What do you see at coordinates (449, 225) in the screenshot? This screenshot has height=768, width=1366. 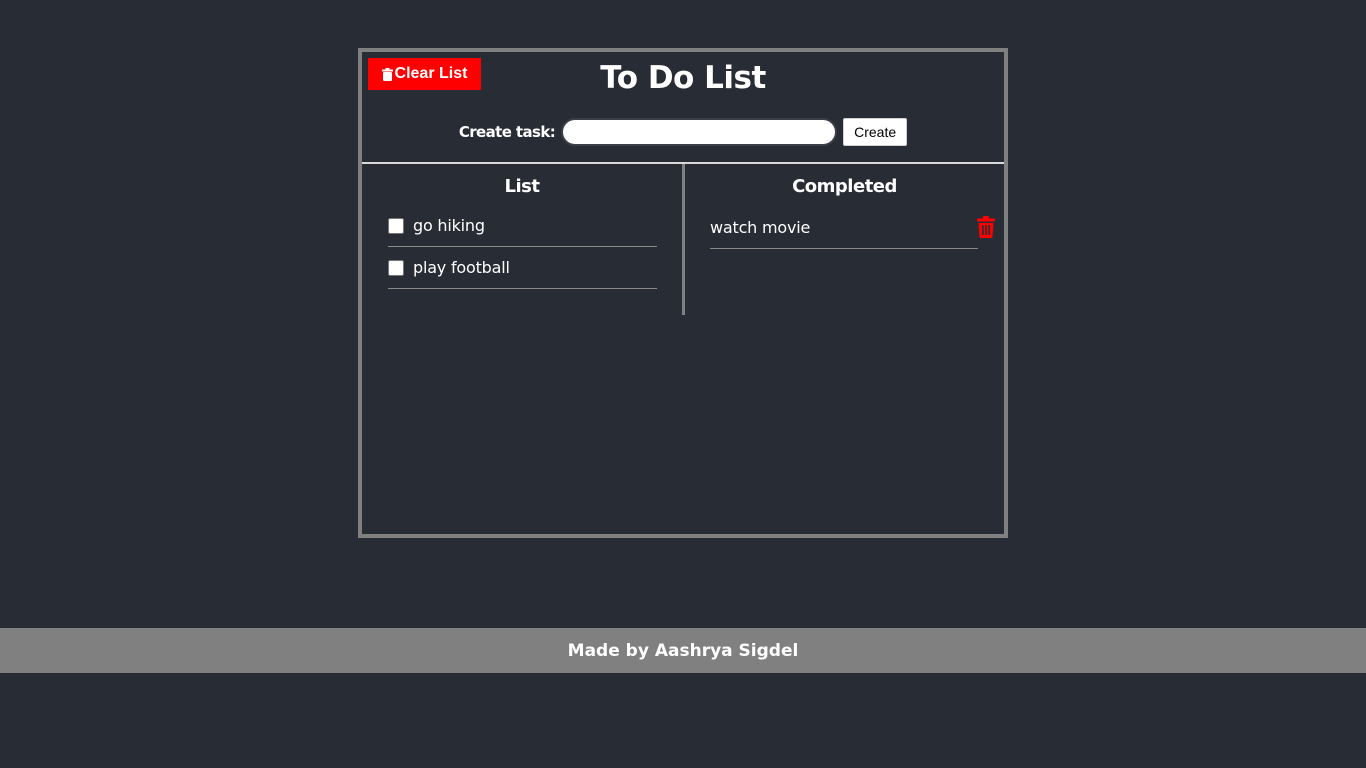 I see `task-text: go hiking` at bounding box center [449, 225].